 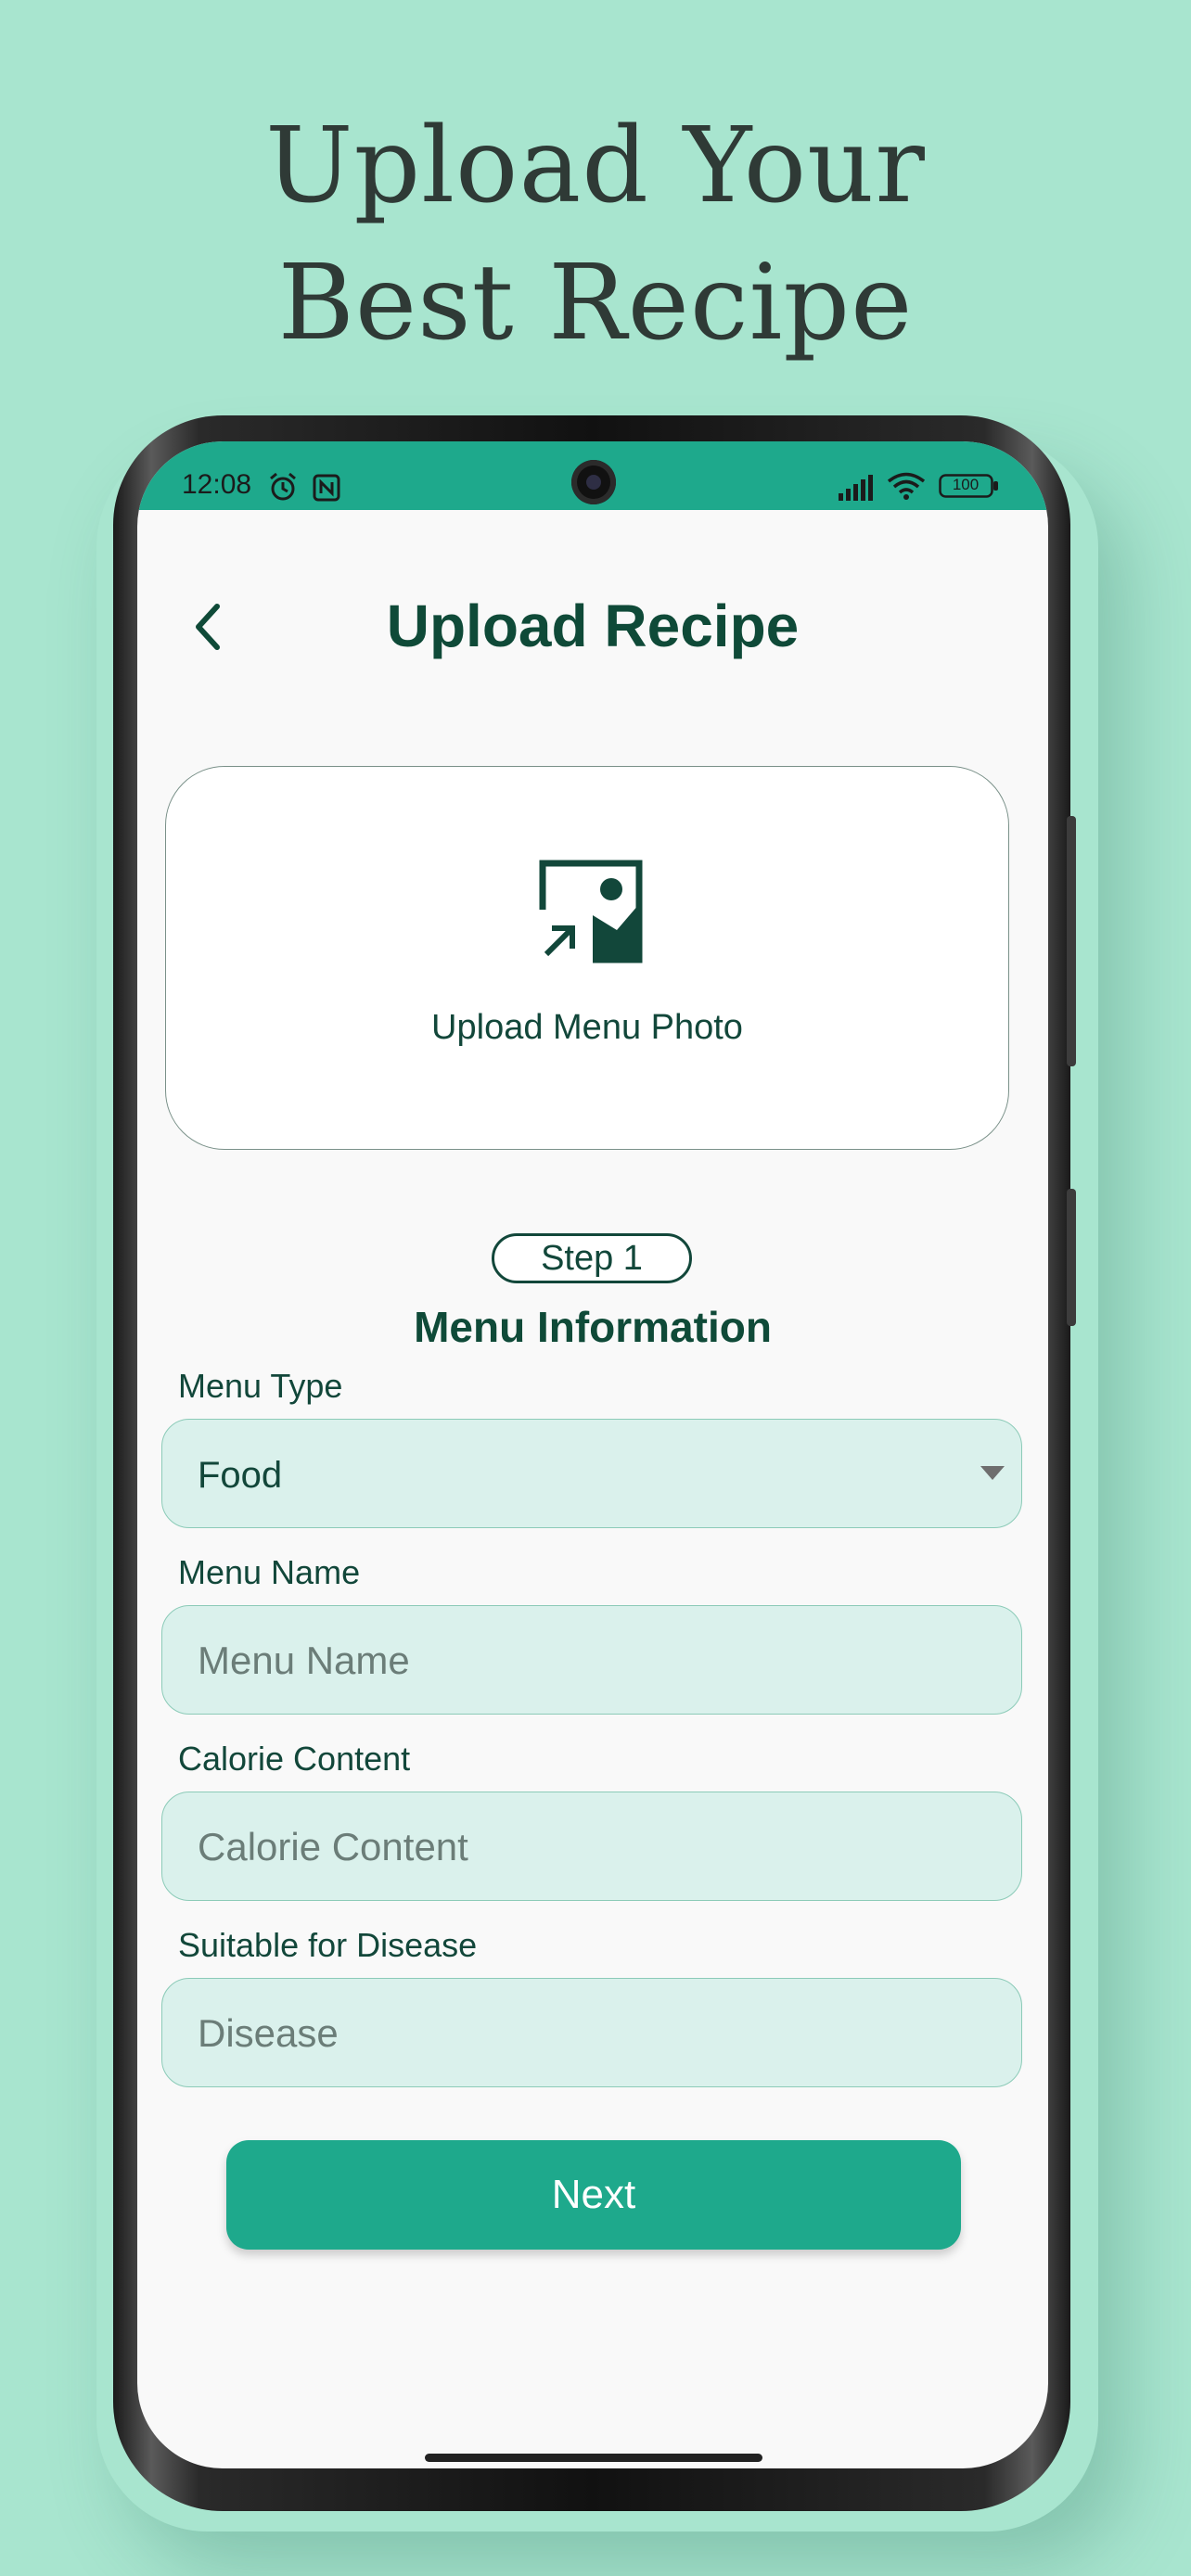 I want to click on marketing-headline: Upload Your Best Recipe, so click(x=595, y=234).